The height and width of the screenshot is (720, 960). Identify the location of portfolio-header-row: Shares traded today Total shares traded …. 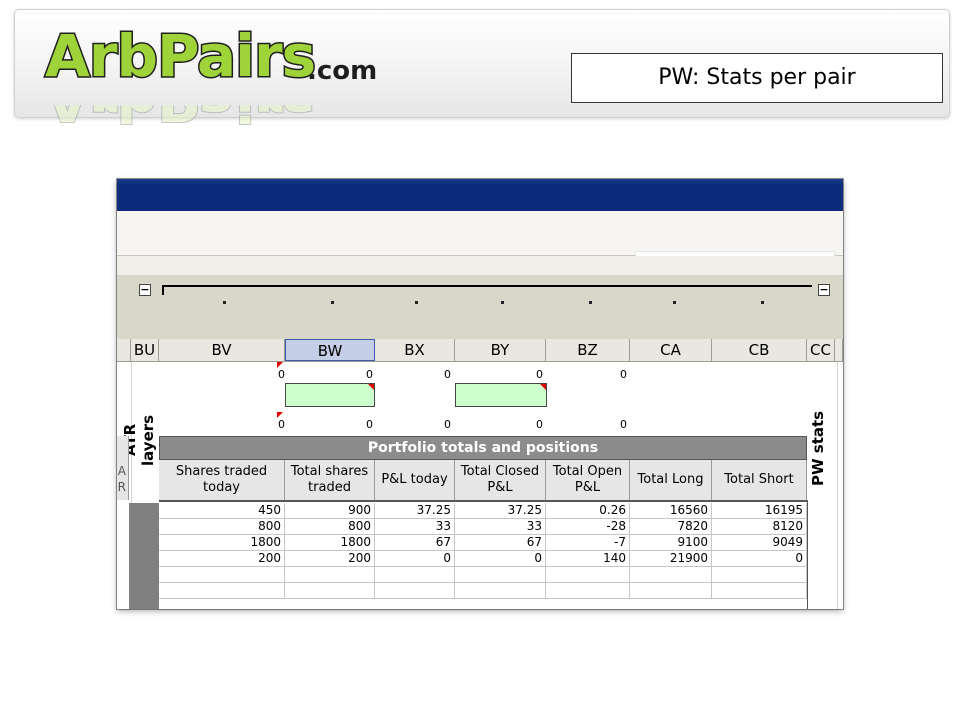
(483, 481).